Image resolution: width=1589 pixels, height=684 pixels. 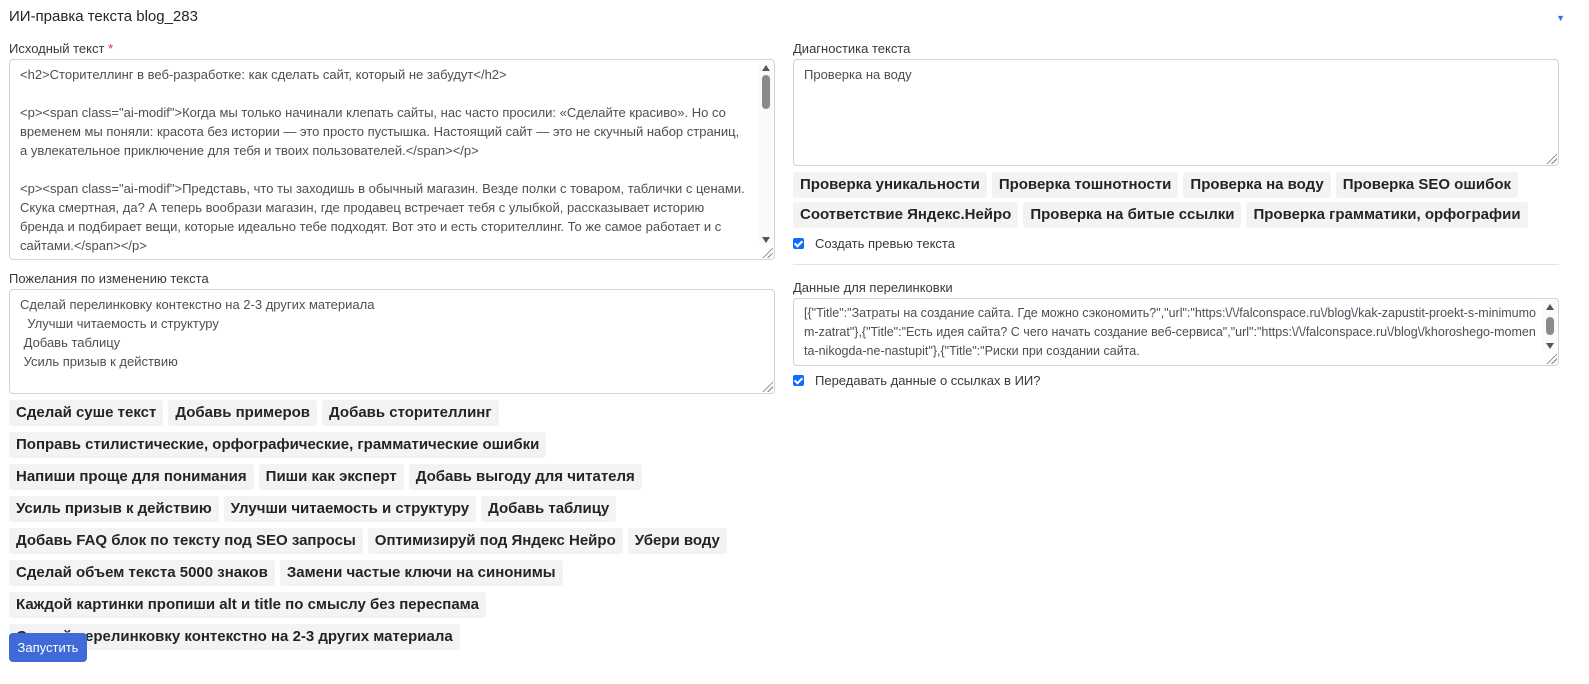 What do you see at coordinates (798, 380) in the screenshot?
I see `links-checkbox` at bounding box center [798, 380].